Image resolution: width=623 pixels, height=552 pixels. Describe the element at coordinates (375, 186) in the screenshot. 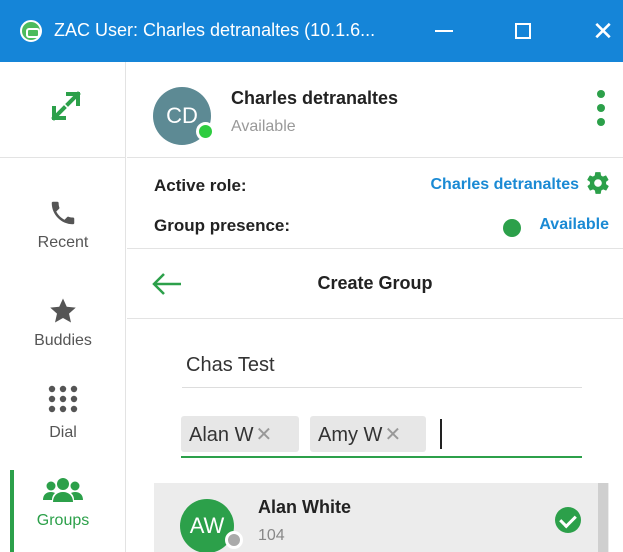

I see `active-role-row: Active role: Charles detranaltes` at that location.